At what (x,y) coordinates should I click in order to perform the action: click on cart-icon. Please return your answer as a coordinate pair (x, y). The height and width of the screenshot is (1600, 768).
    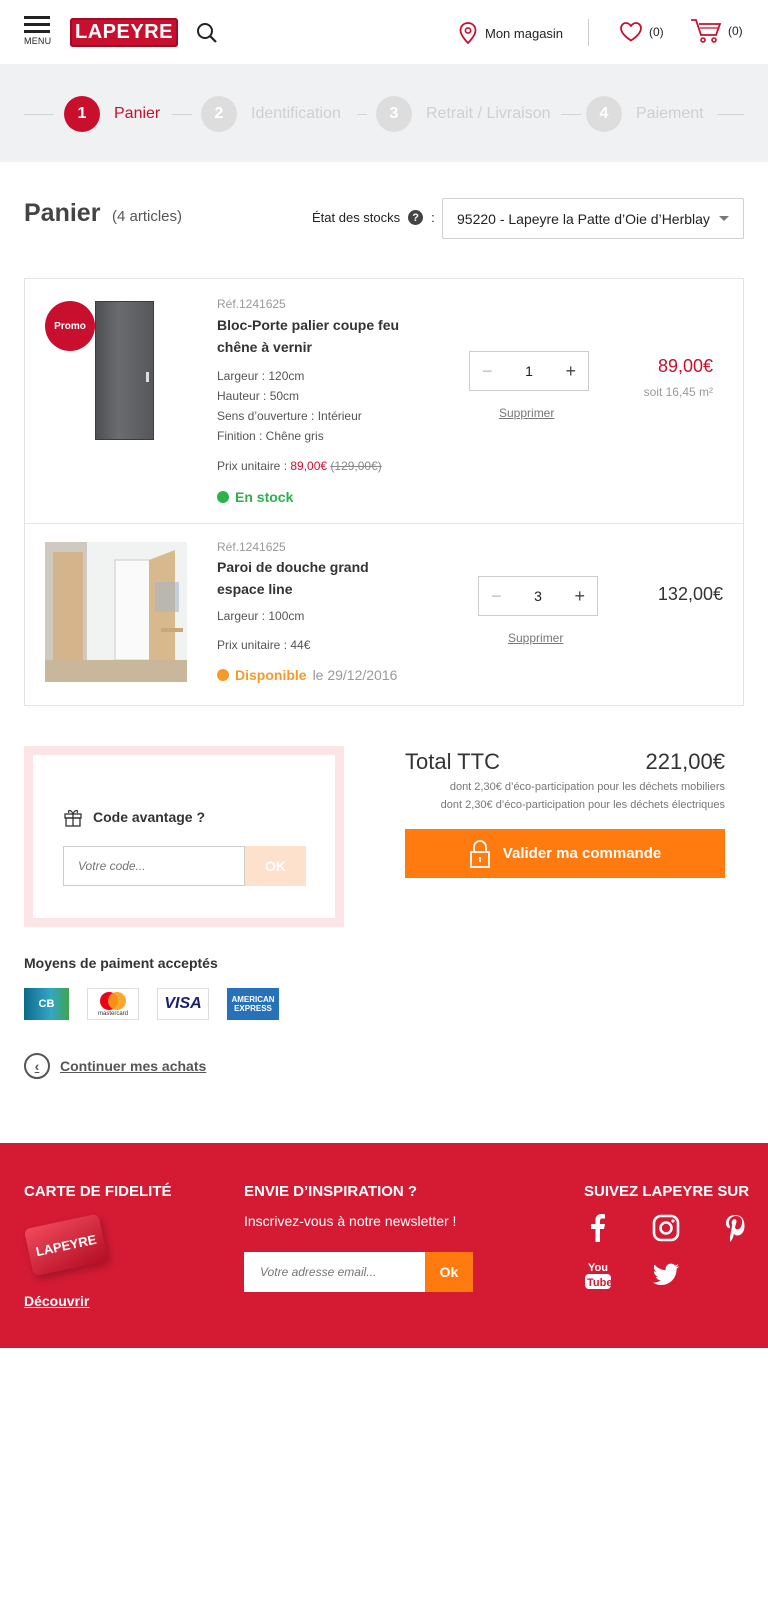
    Looking at the image, I should click on (706, 31).